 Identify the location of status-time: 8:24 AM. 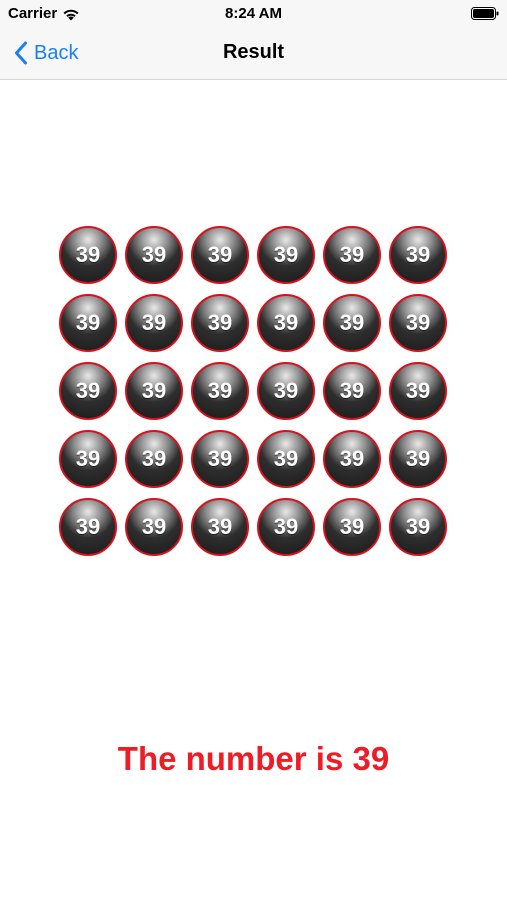
(253, 13).